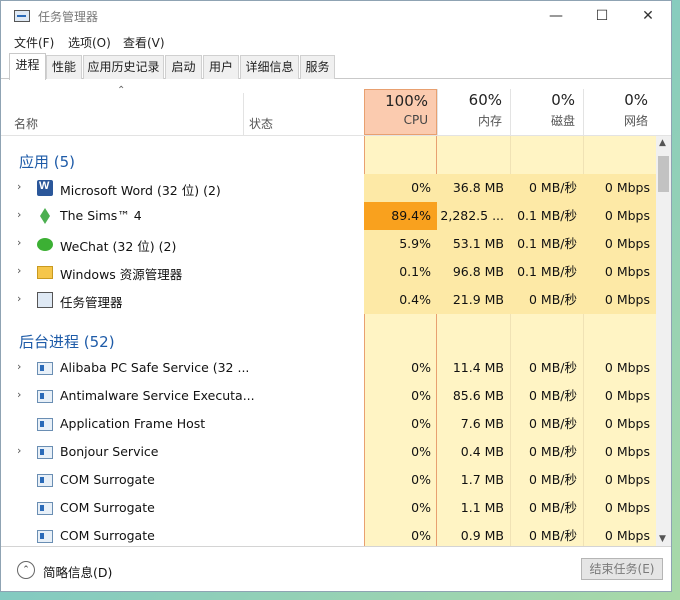 The image size is (680, 600). I want to click on minimize-button: —, so click(556, 16).